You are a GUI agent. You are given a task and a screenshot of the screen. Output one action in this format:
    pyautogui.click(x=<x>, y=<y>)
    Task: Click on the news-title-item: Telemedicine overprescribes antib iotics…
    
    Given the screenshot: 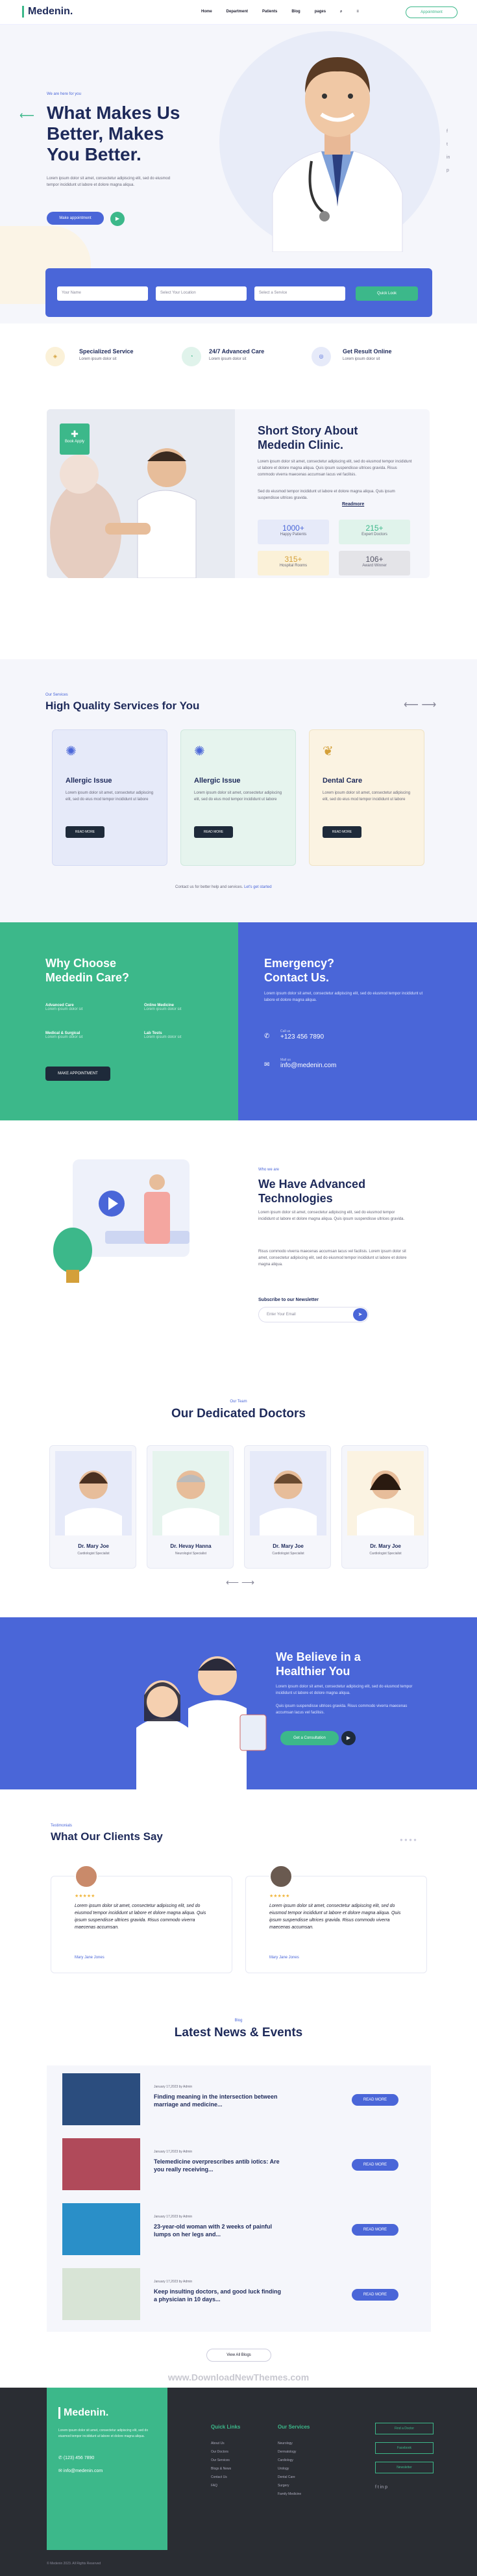 What is the action you would take?
    pyautogui.click(x=219, y=2165)
    